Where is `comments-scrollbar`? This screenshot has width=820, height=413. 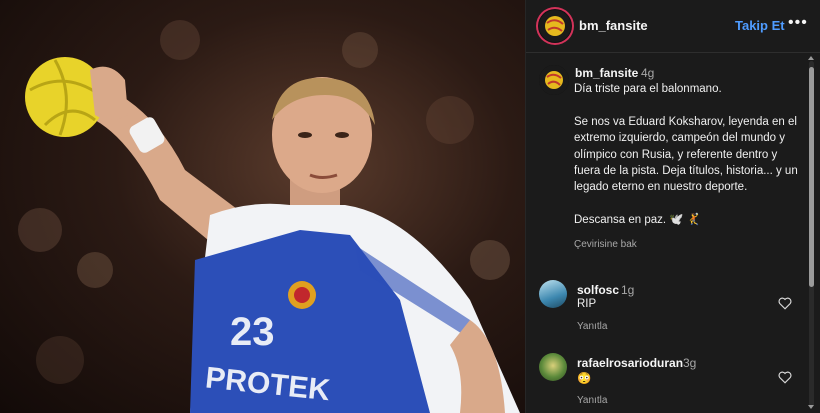
comments-scrollbar is located at coordinates (811, 233).